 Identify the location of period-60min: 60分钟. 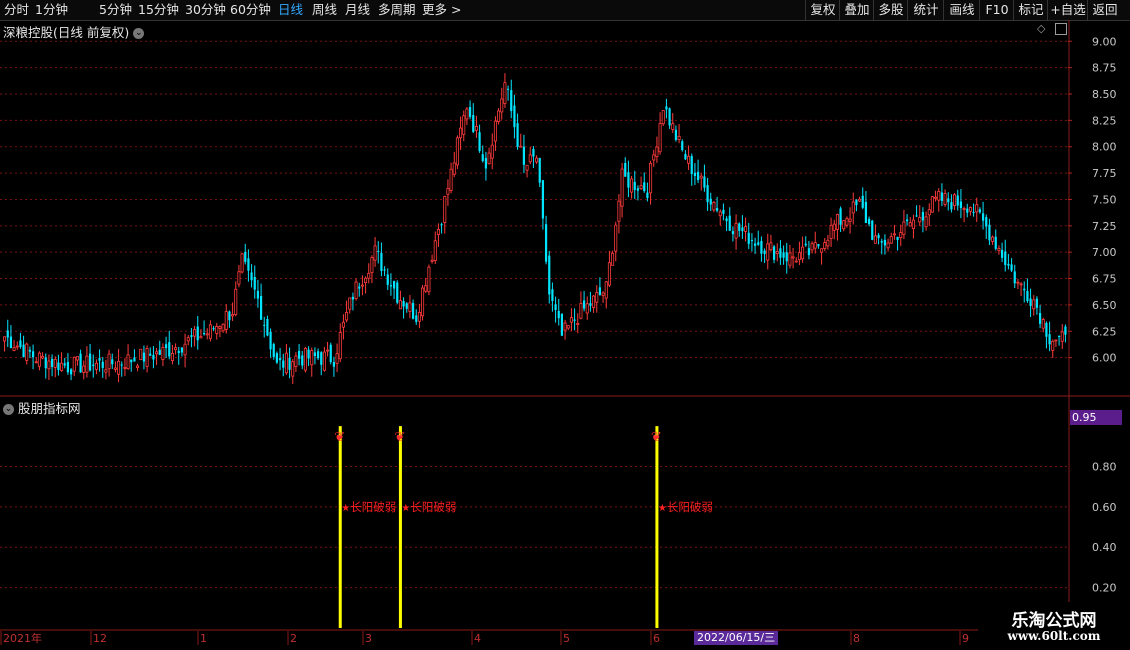
(250, 10).